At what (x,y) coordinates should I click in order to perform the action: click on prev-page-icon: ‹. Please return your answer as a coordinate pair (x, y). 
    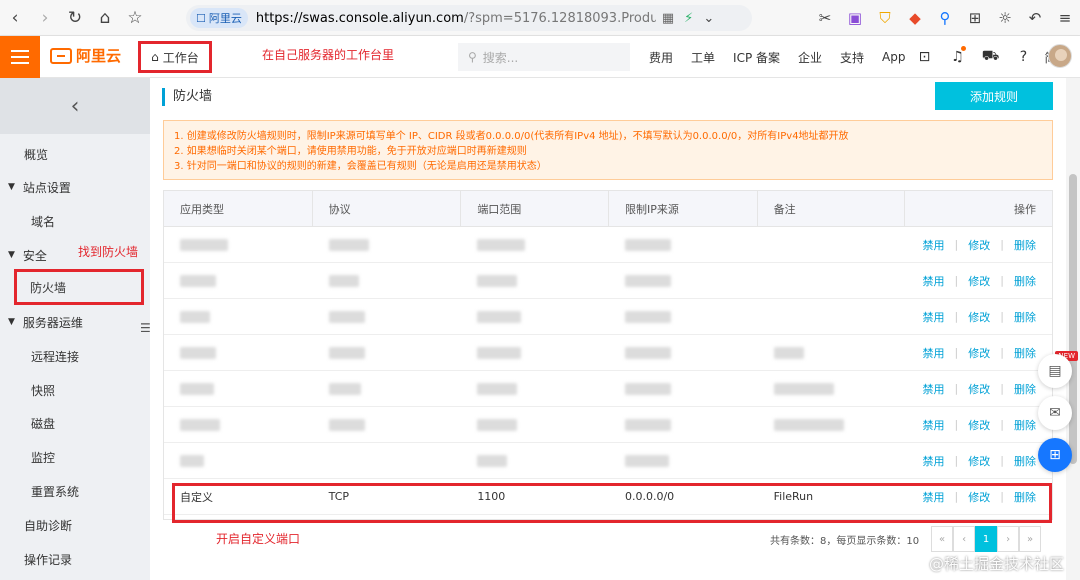
    Looking at the image, I should click on (964, 539).